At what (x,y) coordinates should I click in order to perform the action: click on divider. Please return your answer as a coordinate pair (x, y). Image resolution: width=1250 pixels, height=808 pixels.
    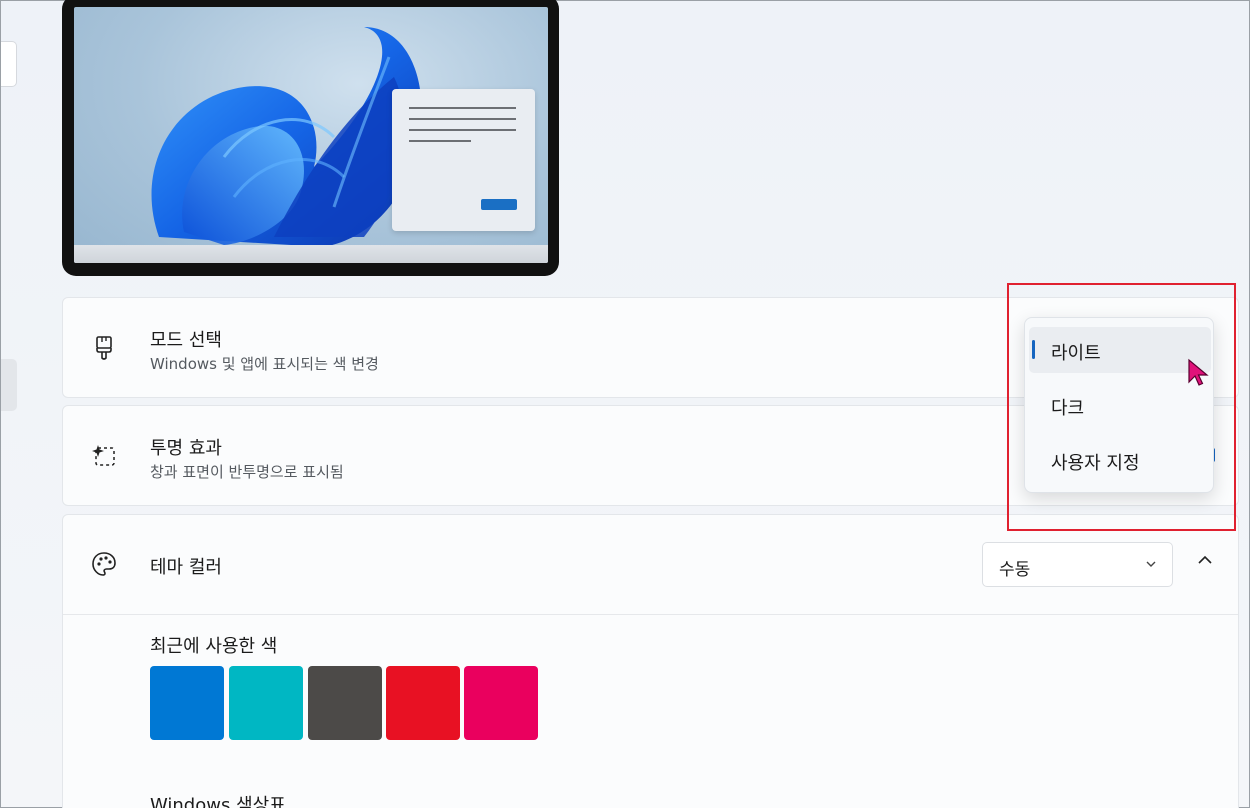
    Looking at the image, I should click on (650, 614).